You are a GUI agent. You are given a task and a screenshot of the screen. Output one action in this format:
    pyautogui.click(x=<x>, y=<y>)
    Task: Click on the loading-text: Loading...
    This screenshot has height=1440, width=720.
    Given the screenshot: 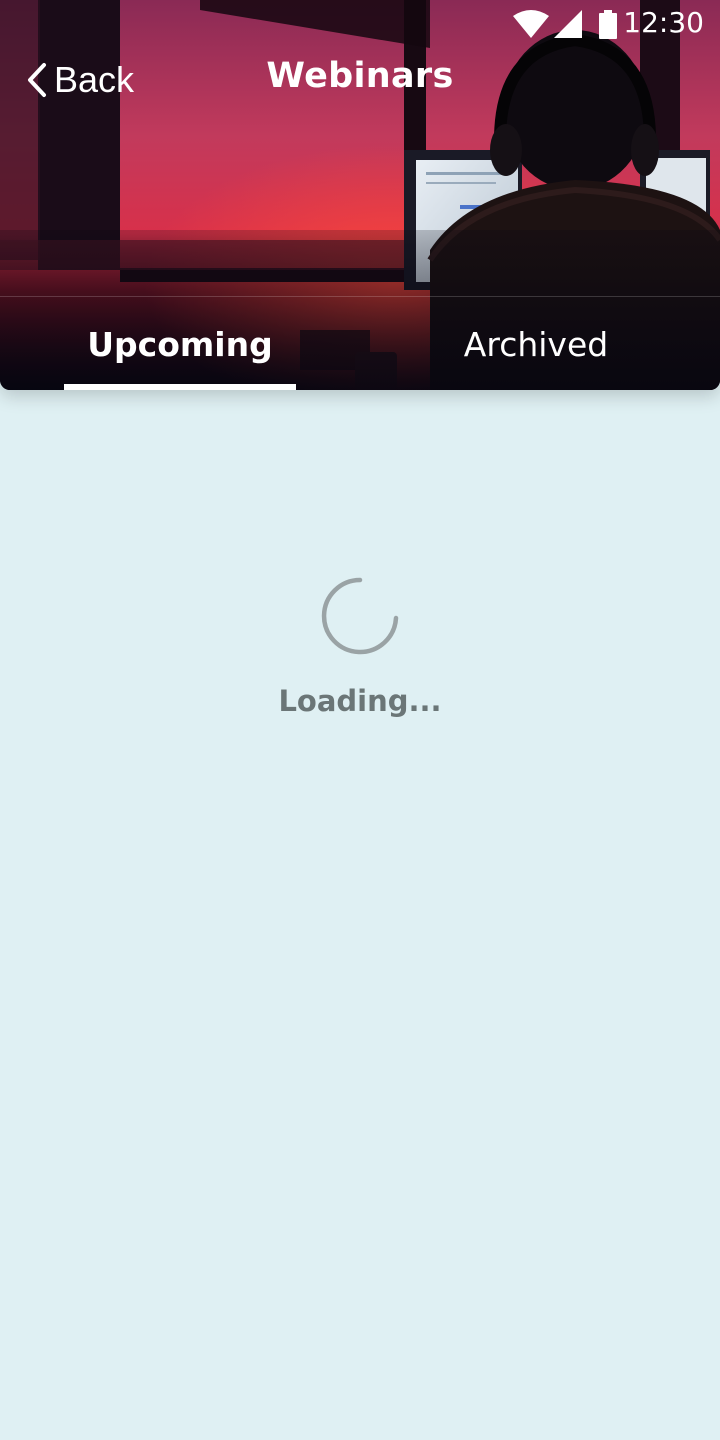 What is the action you would take?
    pyautogui.click(x=360, y=701)
    